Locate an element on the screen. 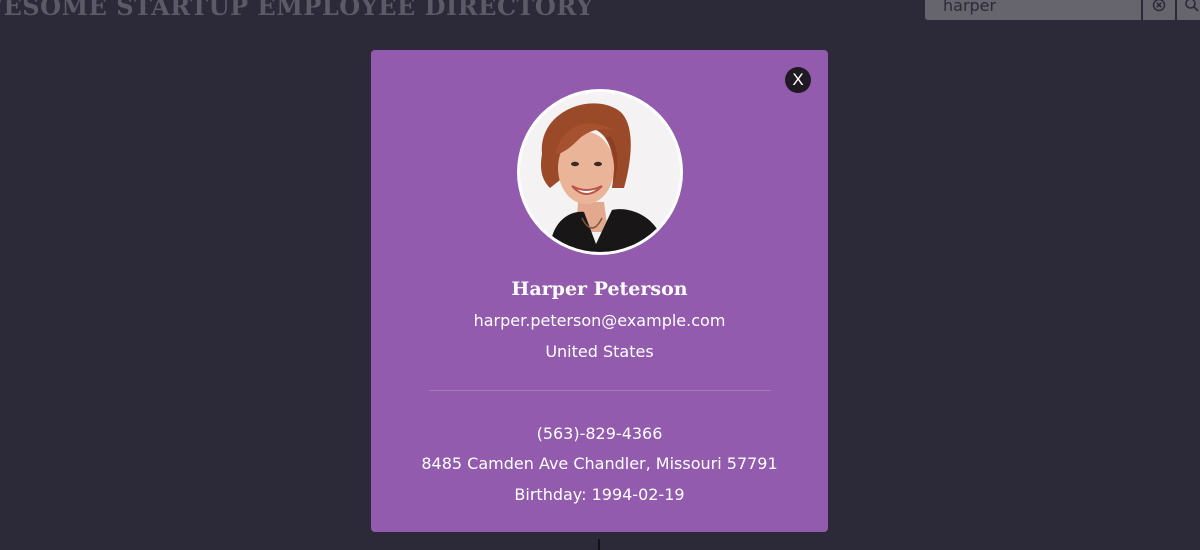  search-bar is located at coordinates (1062, 10).